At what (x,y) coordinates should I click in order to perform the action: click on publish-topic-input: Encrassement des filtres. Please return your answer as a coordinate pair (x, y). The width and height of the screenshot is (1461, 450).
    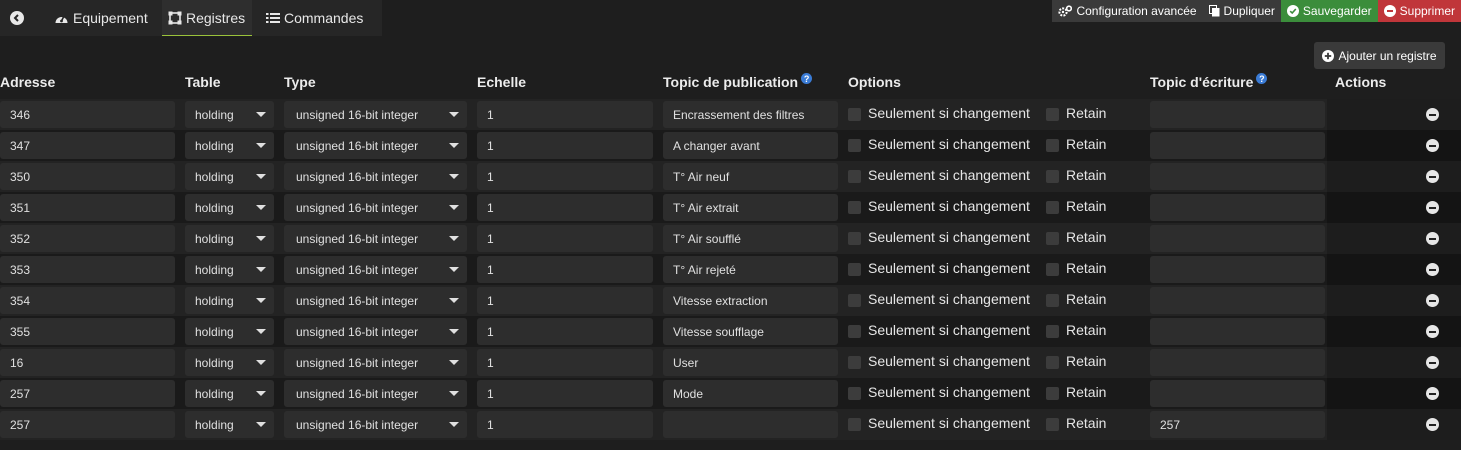
    Looking at the image, I should click on (750, 114).